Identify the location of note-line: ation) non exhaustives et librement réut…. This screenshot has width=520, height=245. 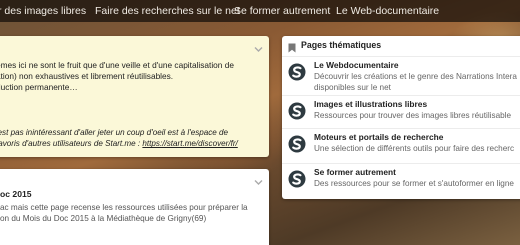
(87, 76).